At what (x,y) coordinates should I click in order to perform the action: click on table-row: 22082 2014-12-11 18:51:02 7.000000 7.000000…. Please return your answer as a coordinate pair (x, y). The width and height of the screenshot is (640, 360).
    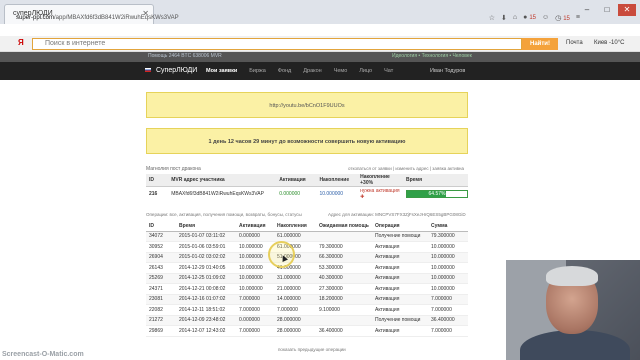
    Looking at the image, I should click on (307, 310).